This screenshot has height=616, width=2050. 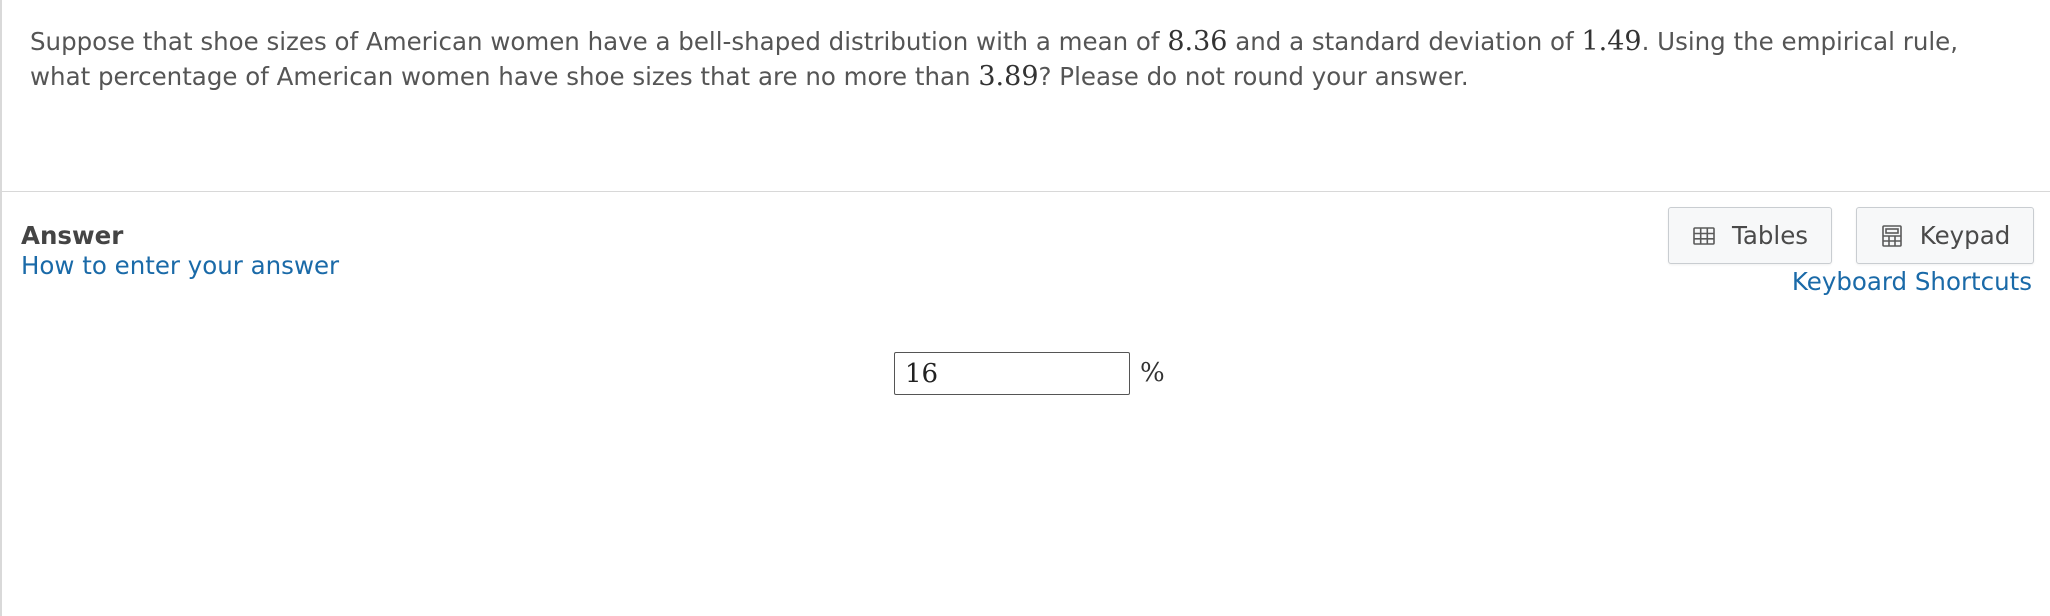 What do you see at coordinates (1611, 41) in the screenshot?
I see `sd-value: 1.49` at bounding box center [1611, 41].